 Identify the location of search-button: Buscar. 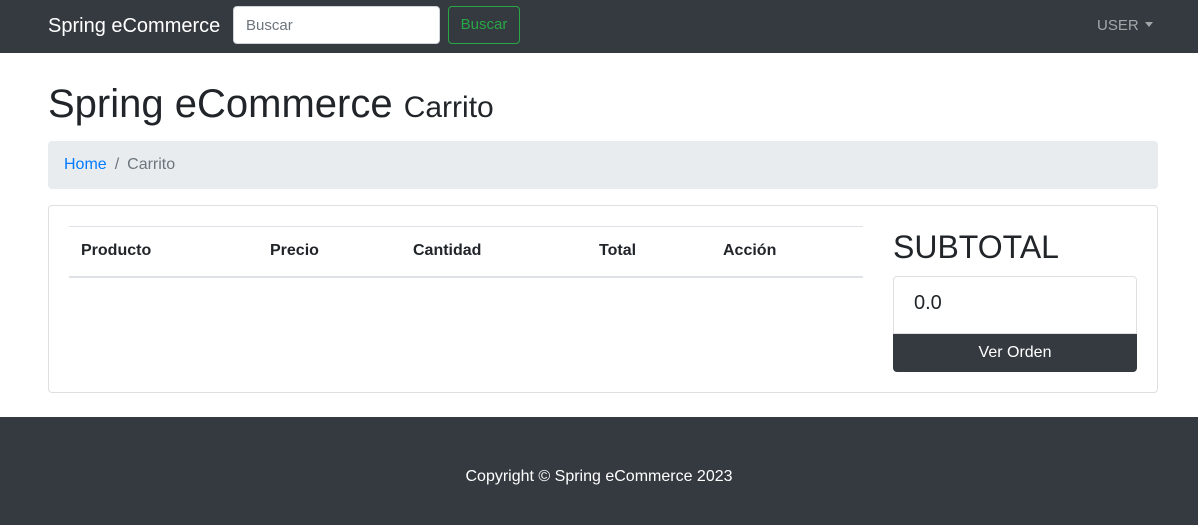
(484, 25).